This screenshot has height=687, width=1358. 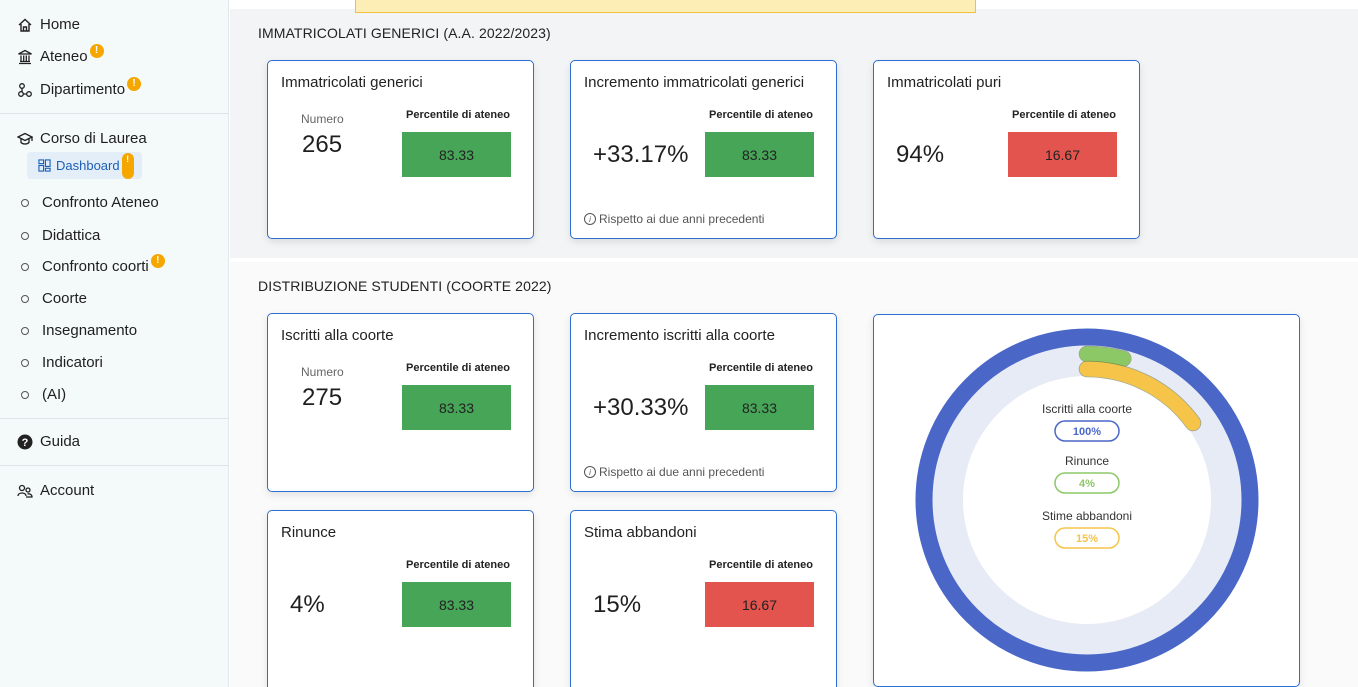 I want to click on sidebar-item-coorte: Coorte, so click(x=52, y=298).